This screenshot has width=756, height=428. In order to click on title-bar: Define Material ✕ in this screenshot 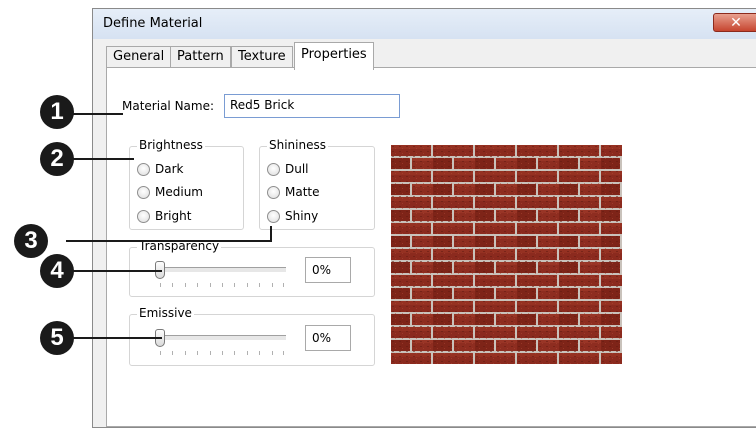, I will do `click(424, 24)`.